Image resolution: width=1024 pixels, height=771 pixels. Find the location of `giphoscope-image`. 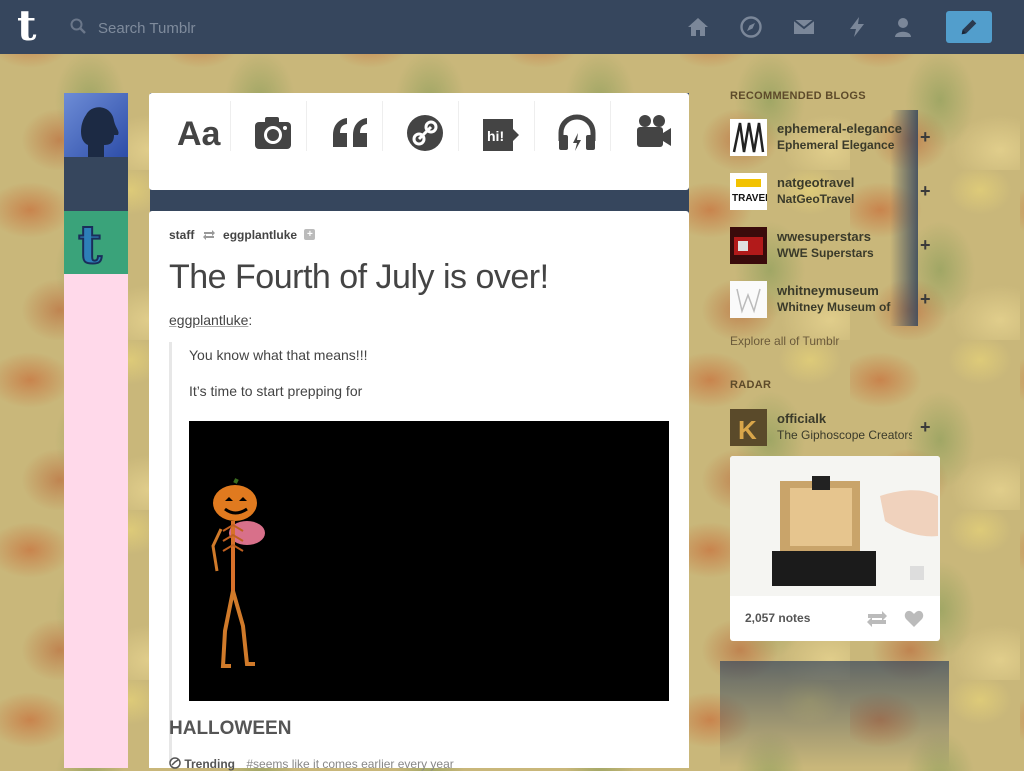

giphoscope-image is located at coordinates (835, 526).